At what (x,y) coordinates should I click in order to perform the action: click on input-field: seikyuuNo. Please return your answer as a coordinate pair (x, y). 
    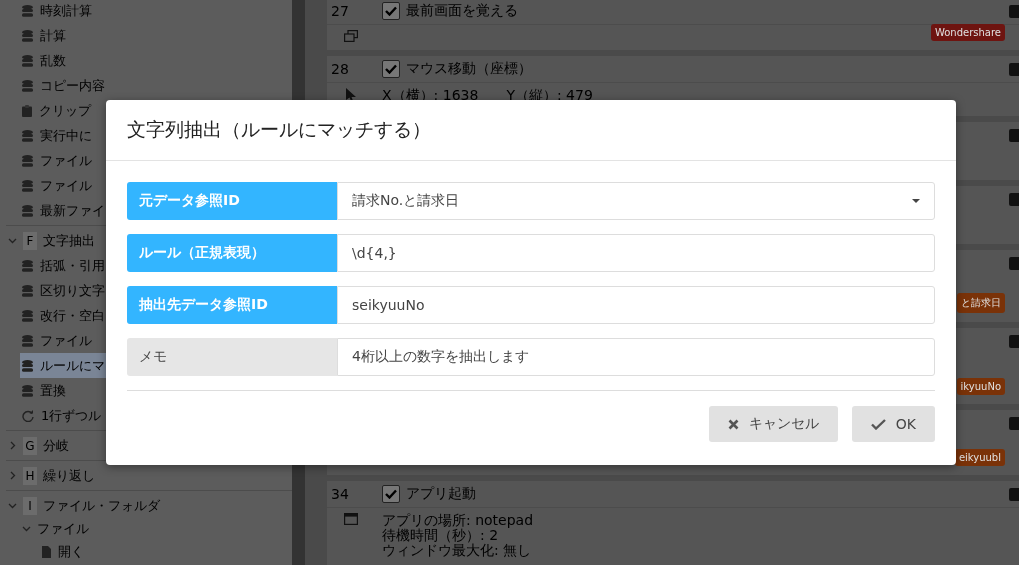
    Looking at the image, I should click on (636, 305).